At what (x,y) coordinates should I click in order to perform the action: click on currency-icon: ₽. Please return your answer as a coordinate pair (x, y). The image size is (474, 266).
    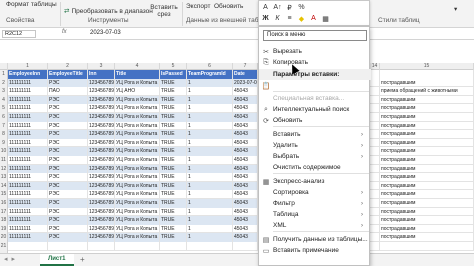
    Looking at the image, I should click on (289, 7).